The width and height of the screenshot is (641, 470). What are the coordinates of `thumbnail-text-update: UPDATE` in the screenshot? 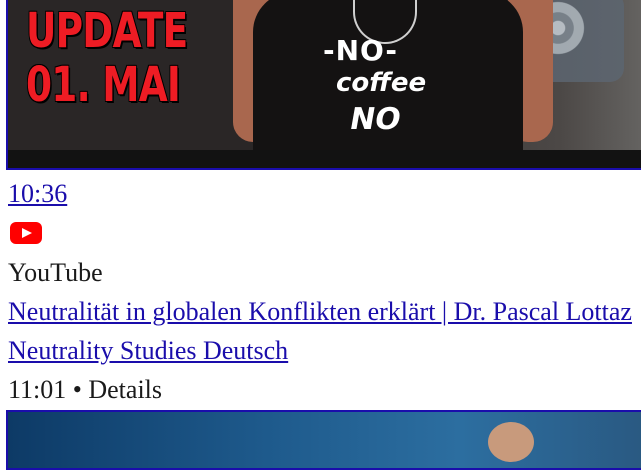 It's located at (107, 31).